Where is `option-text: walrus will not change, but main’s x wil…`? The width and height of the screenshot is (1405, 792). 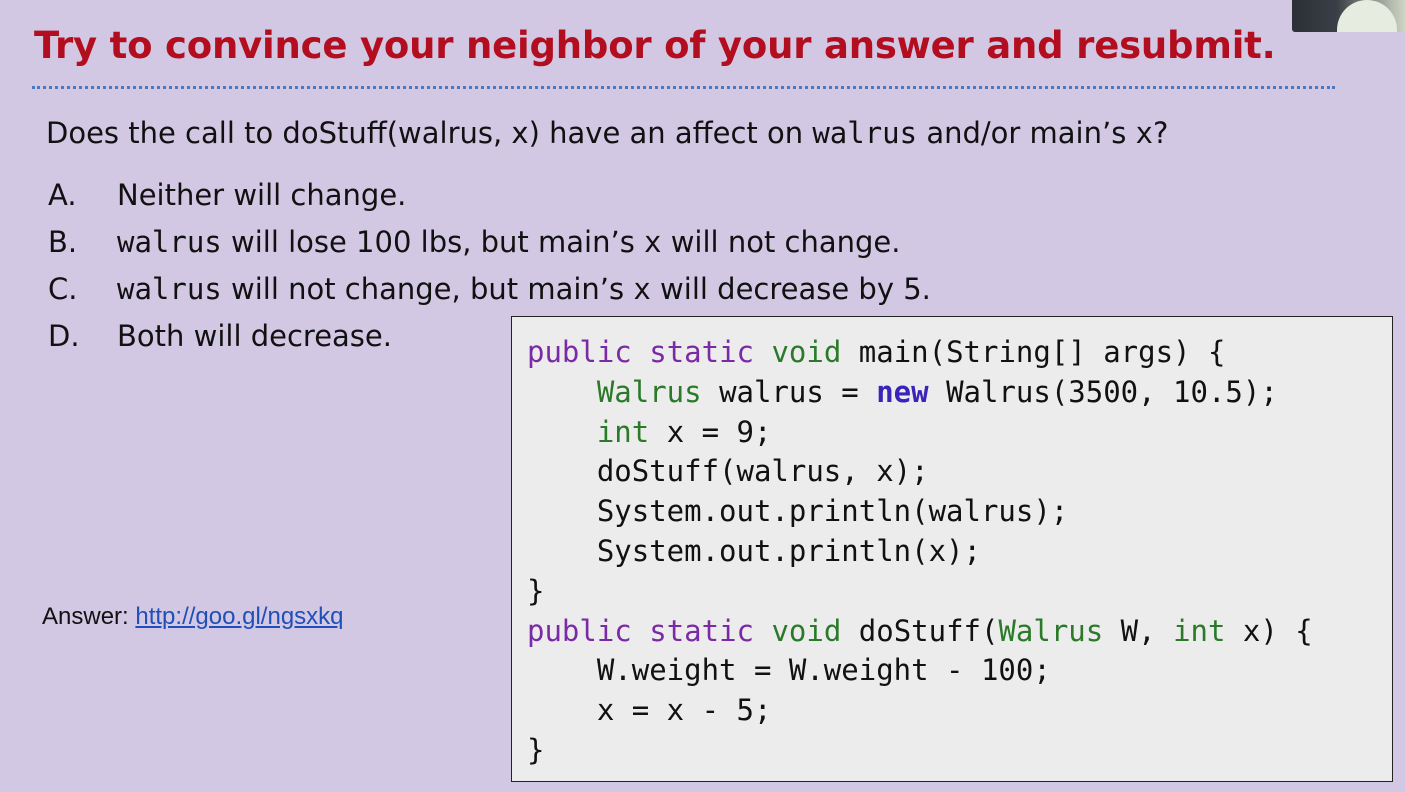 option-text: walrus will not change, but main’s x wil… is located at coordinates (524, 293).